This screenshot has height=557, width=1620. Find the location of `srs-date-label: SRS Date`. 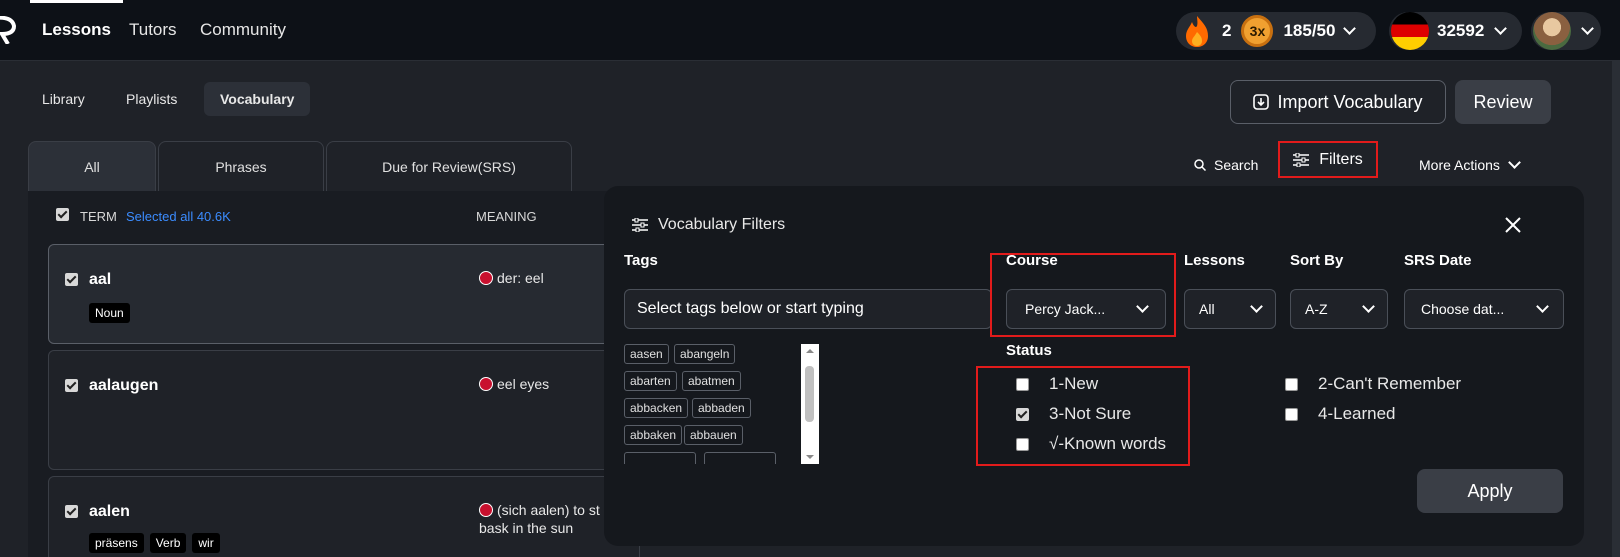

srs-date-label: SRS Date is located at coordinates (1438, 260).